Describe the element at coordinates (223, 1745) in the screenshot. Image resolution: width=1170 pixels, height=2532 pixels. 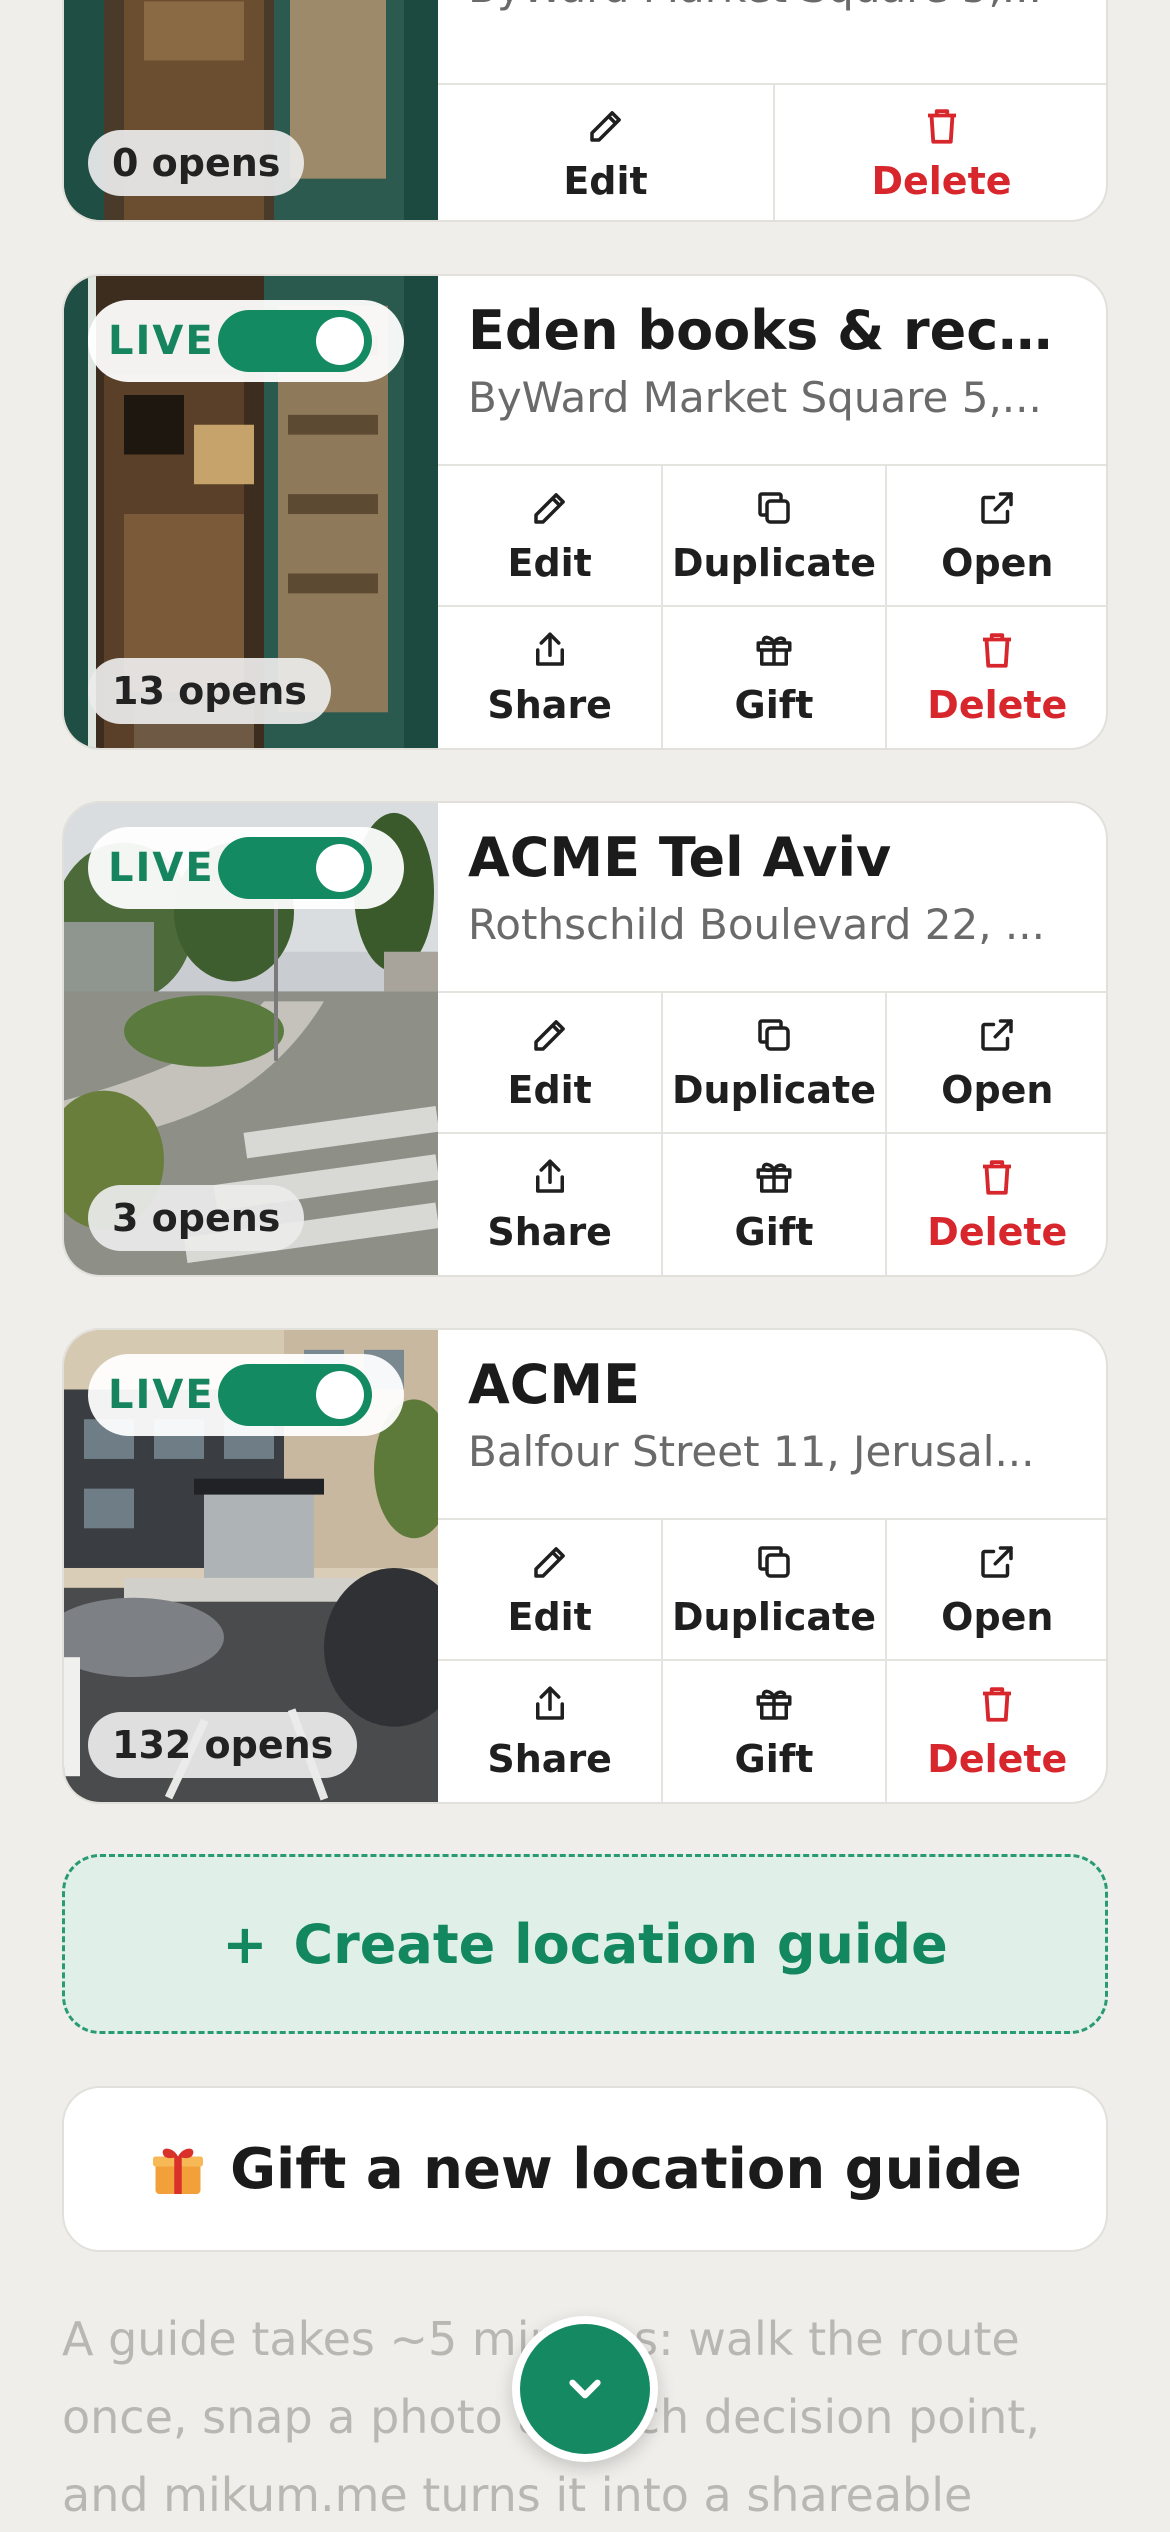
I see `opens-count-badge: 132 opens` at that location.